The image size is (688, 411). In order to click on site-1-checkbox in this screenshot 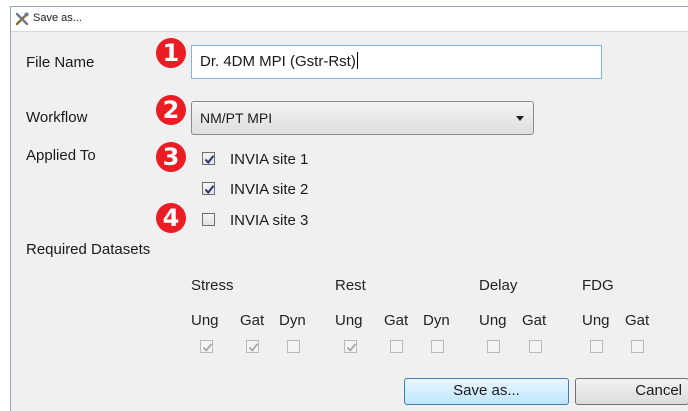, I will do `click(208, 158)`.